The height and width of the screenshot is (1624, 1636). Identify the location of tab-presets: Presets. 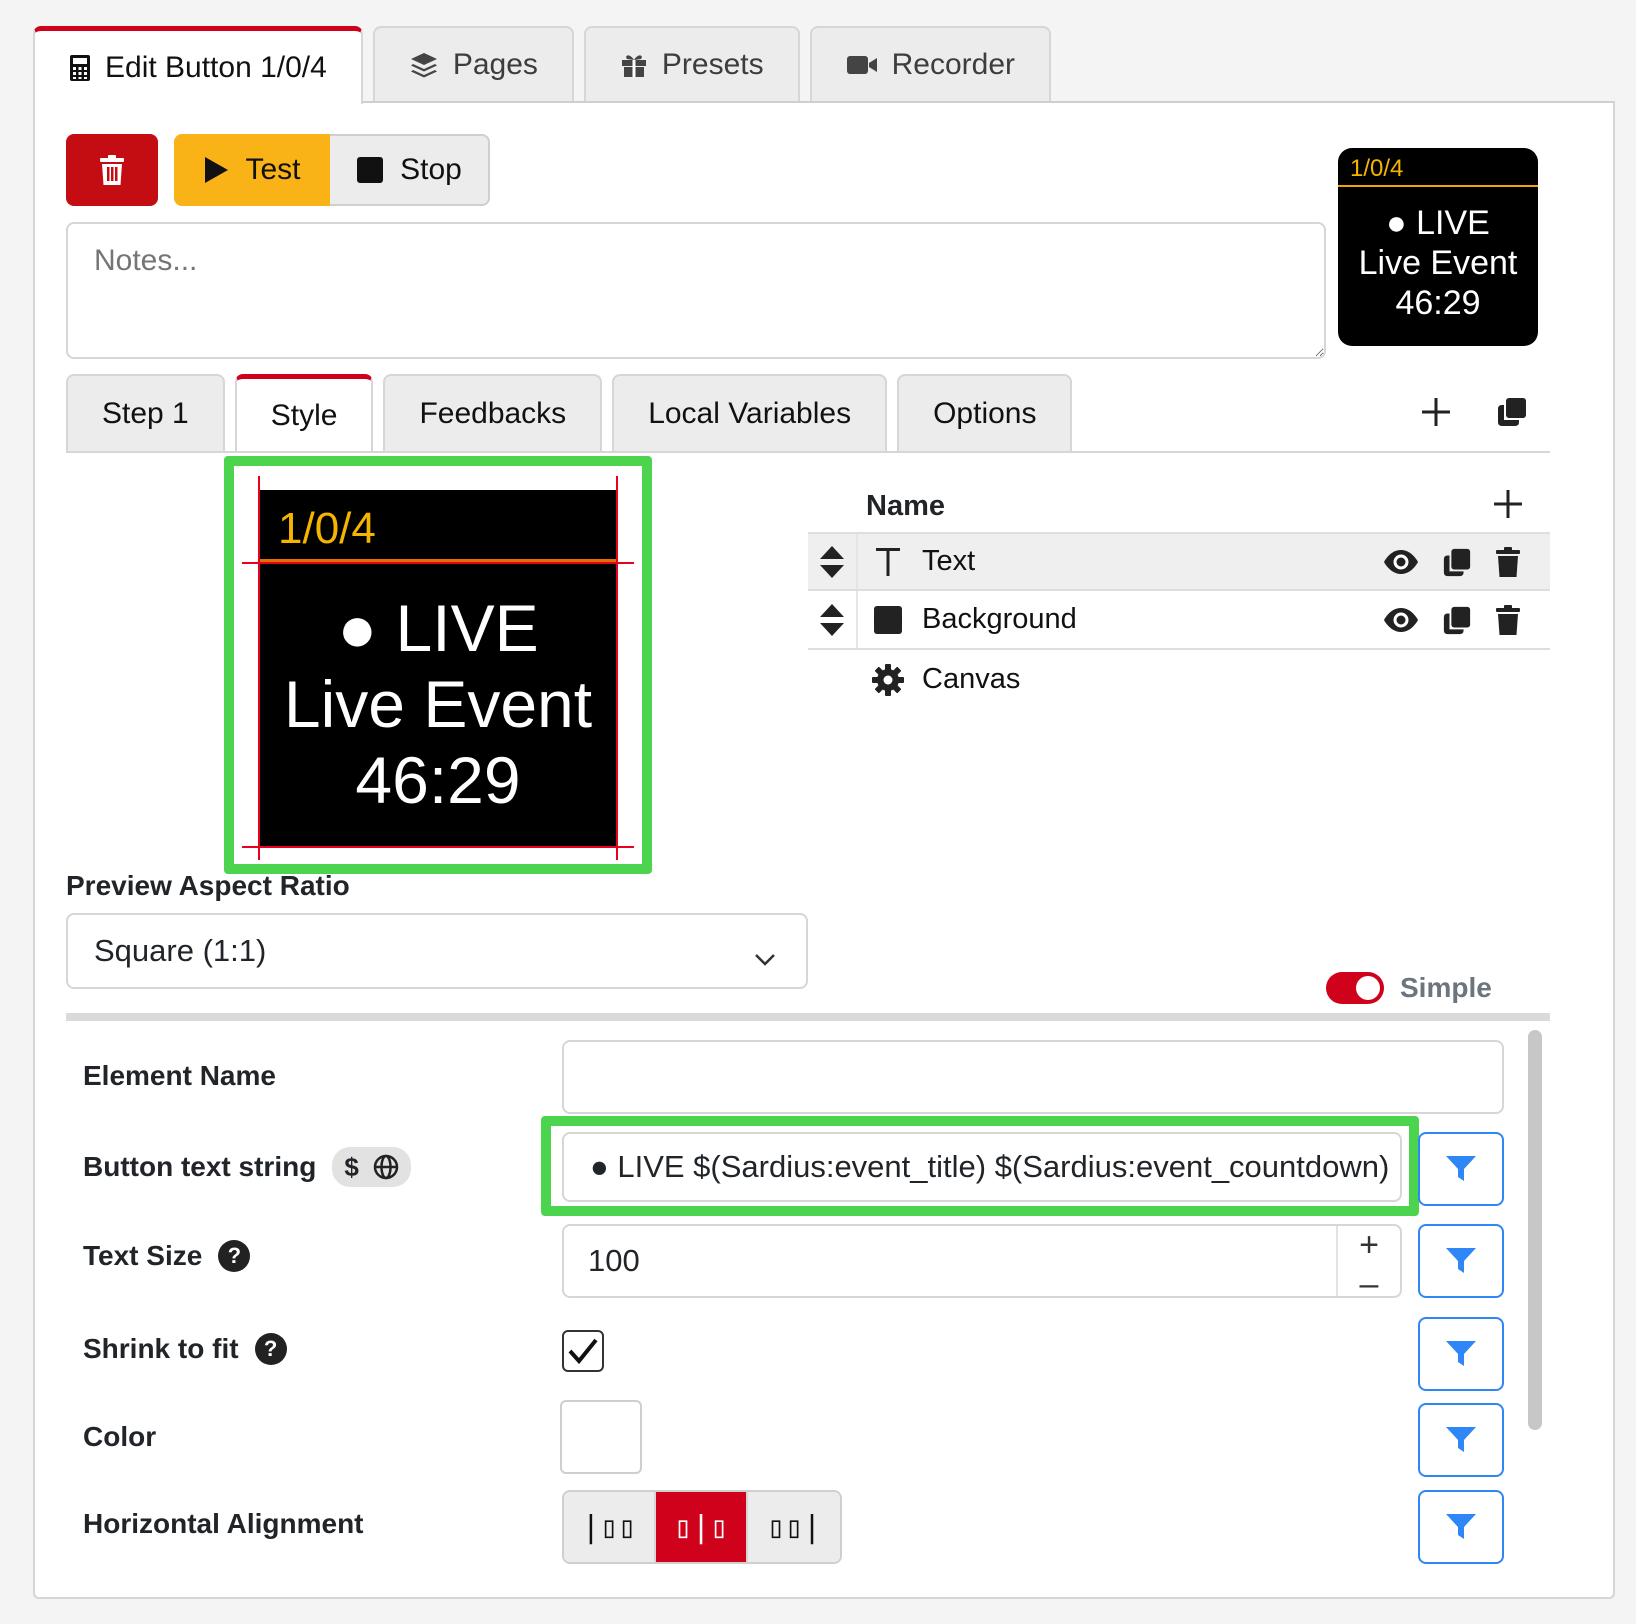
(691, 64).